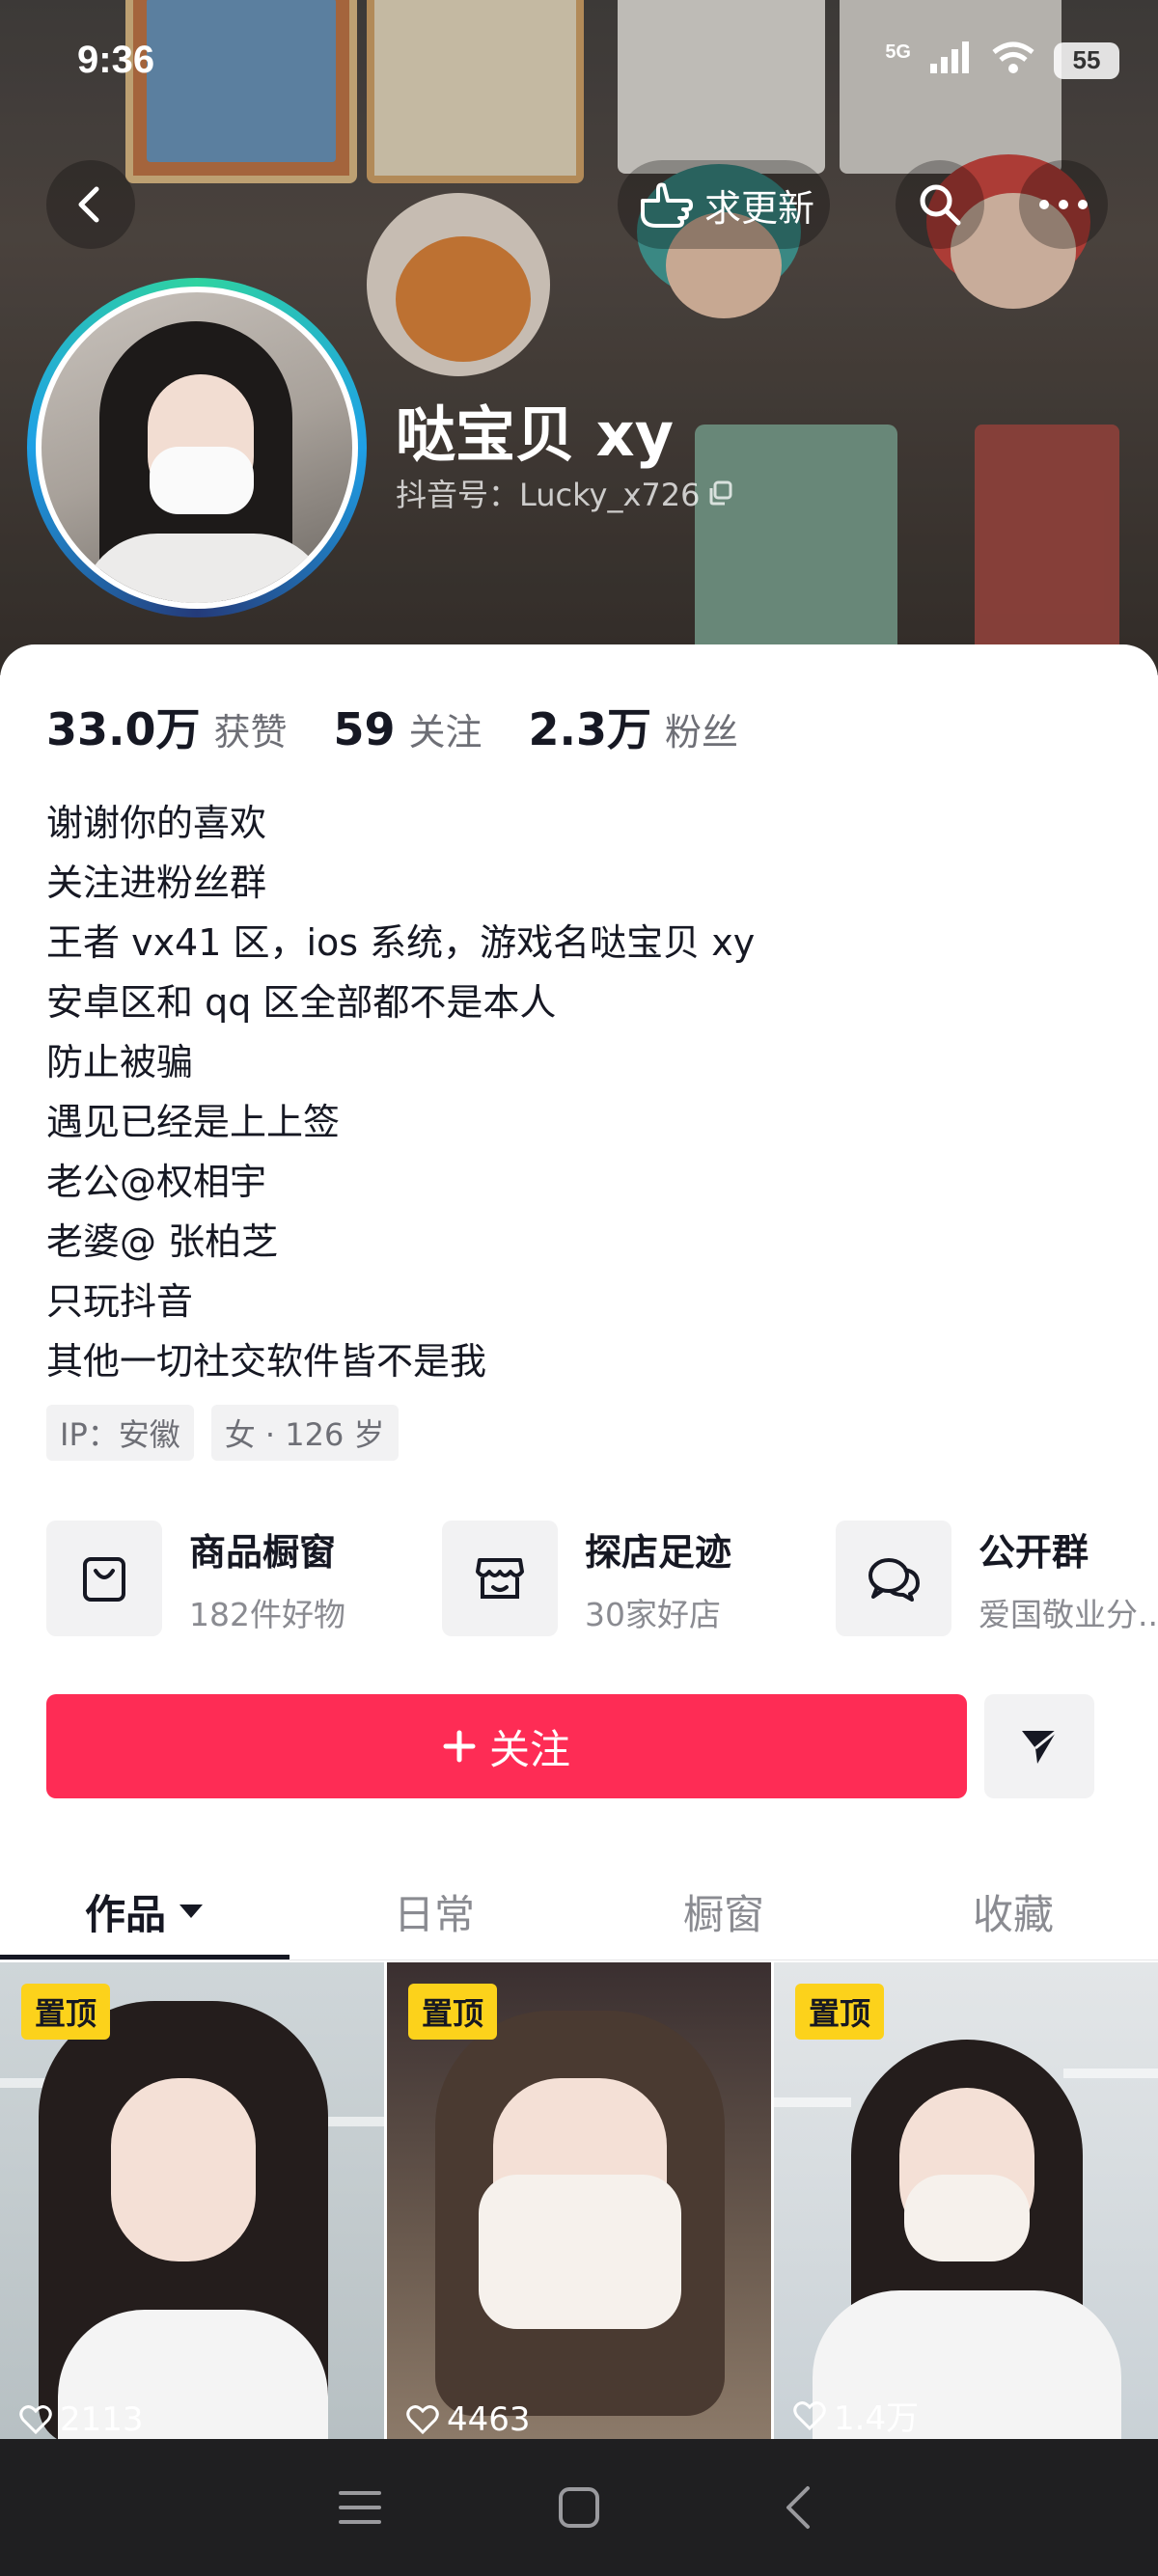 This screenshot has width=1158, height=2576. Describe the element at coordinates (1013, 1914) in the screenshot. I see `tab-label: 收藏` at that location.